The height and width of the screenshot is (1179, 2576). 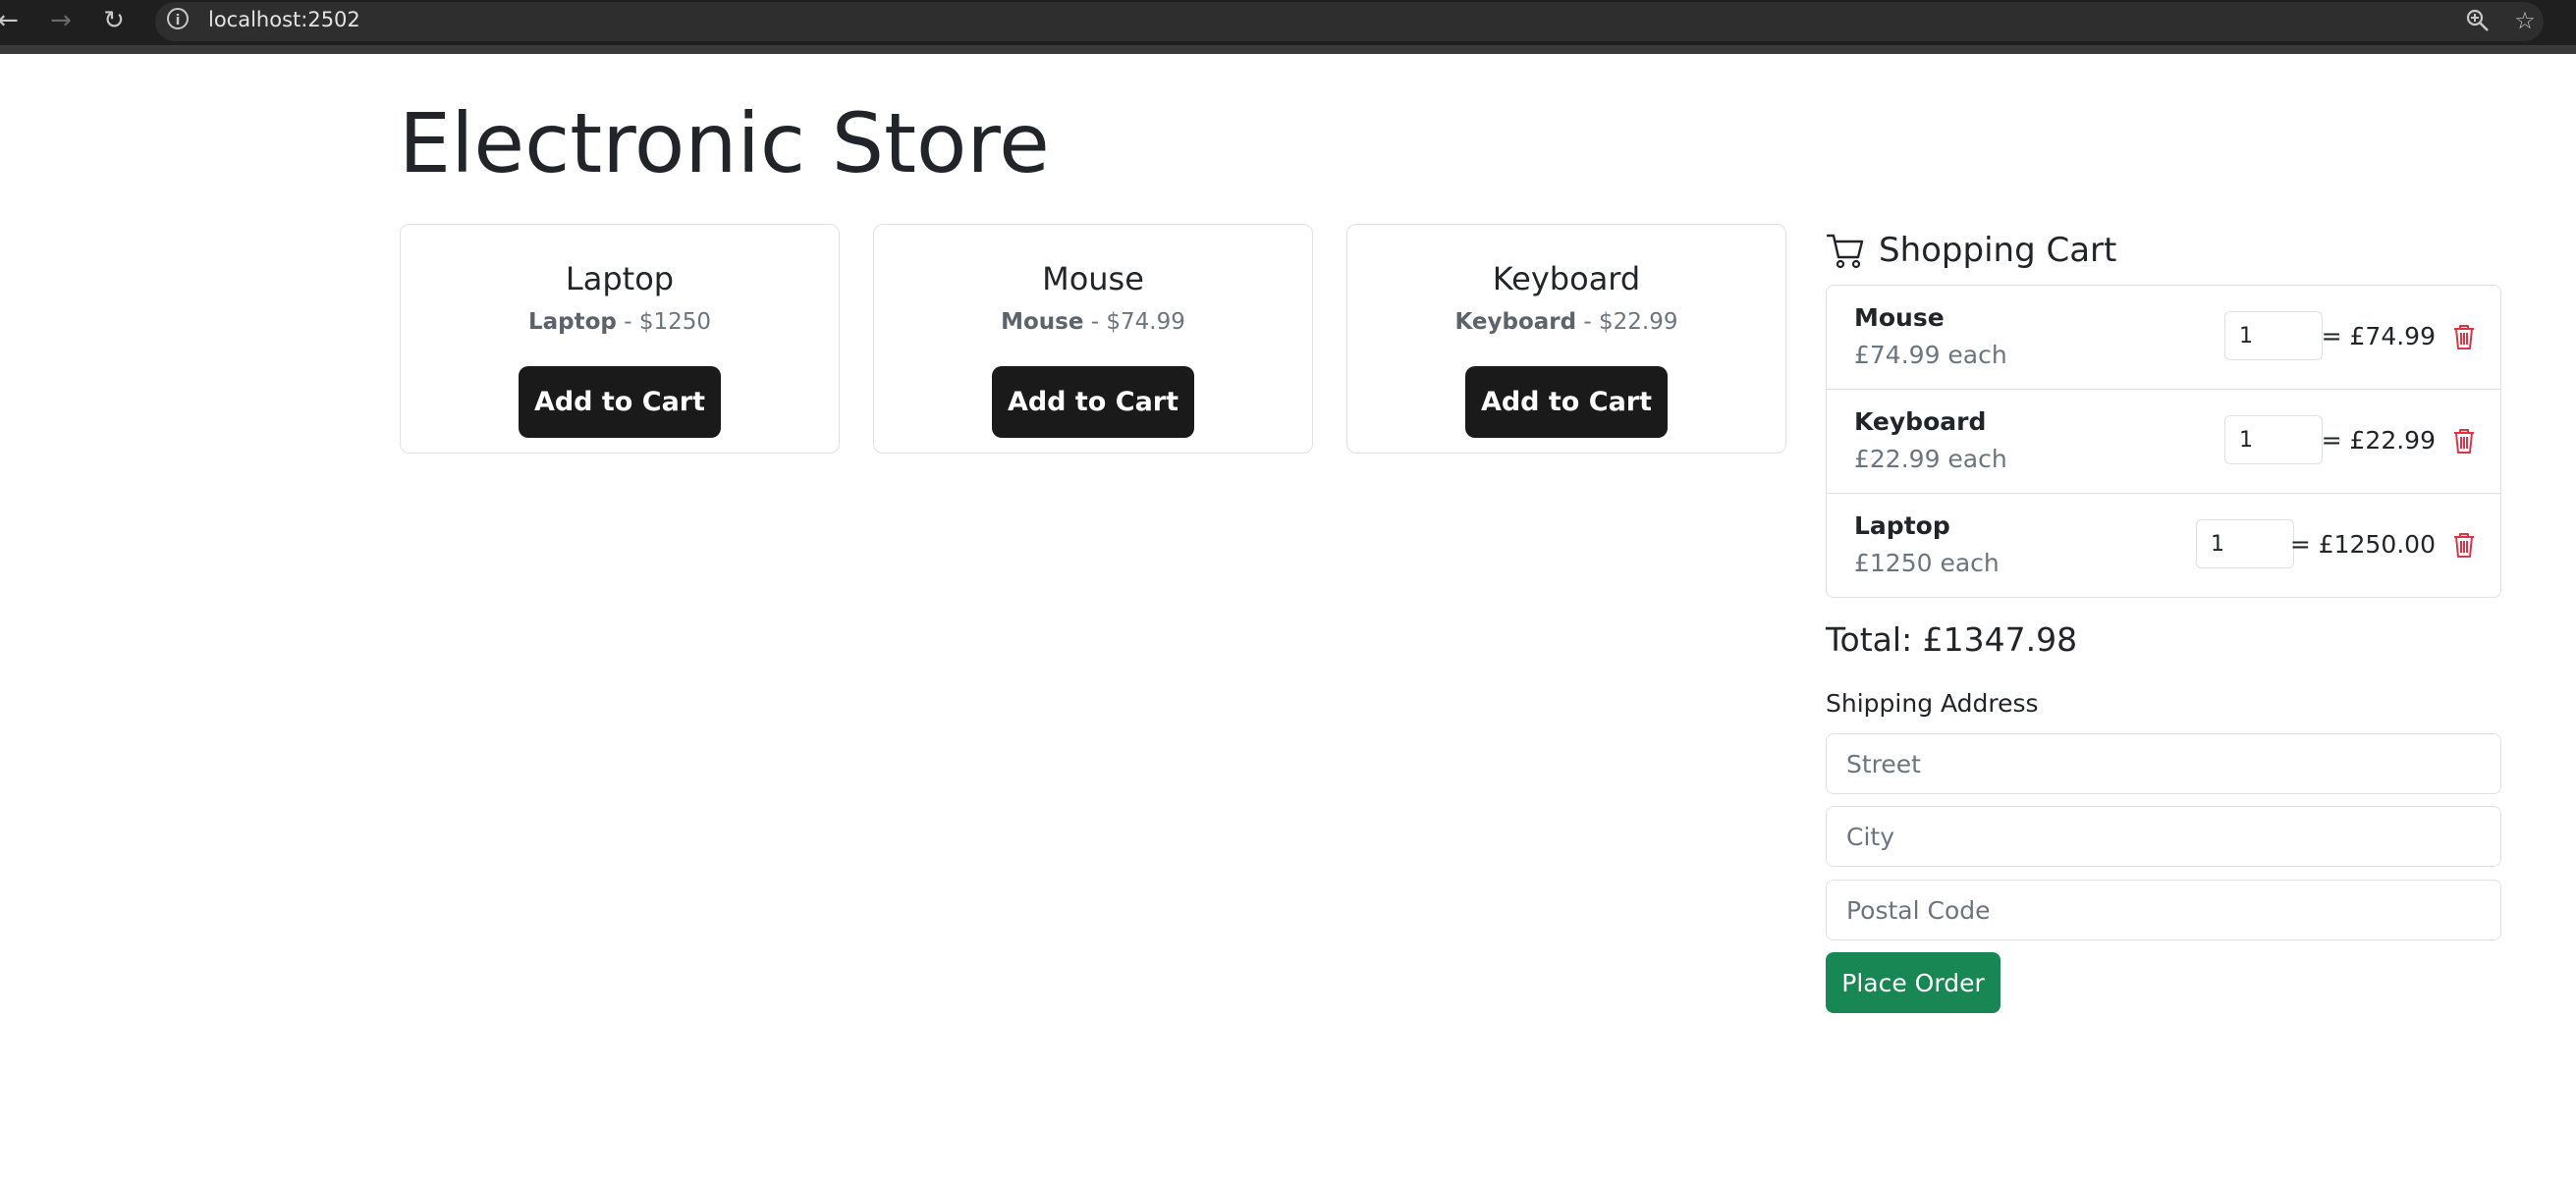 I want to click on product-subtitle: Laptop - $1250, so click(x=619, y=322).